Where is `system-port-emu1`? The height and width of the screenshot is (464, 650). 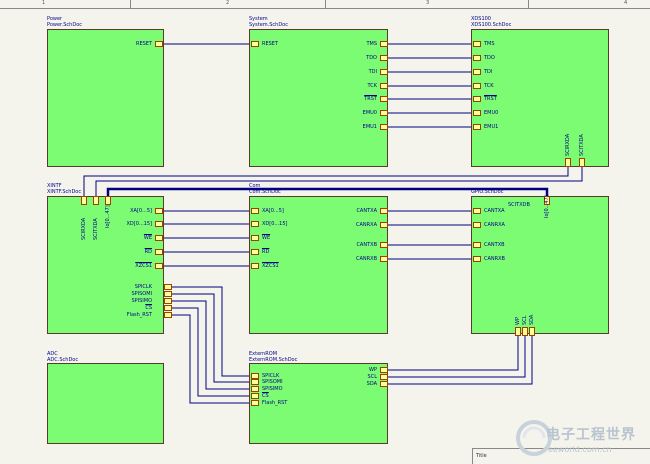
system-port-emu1 is located at coordinates (384, 127).